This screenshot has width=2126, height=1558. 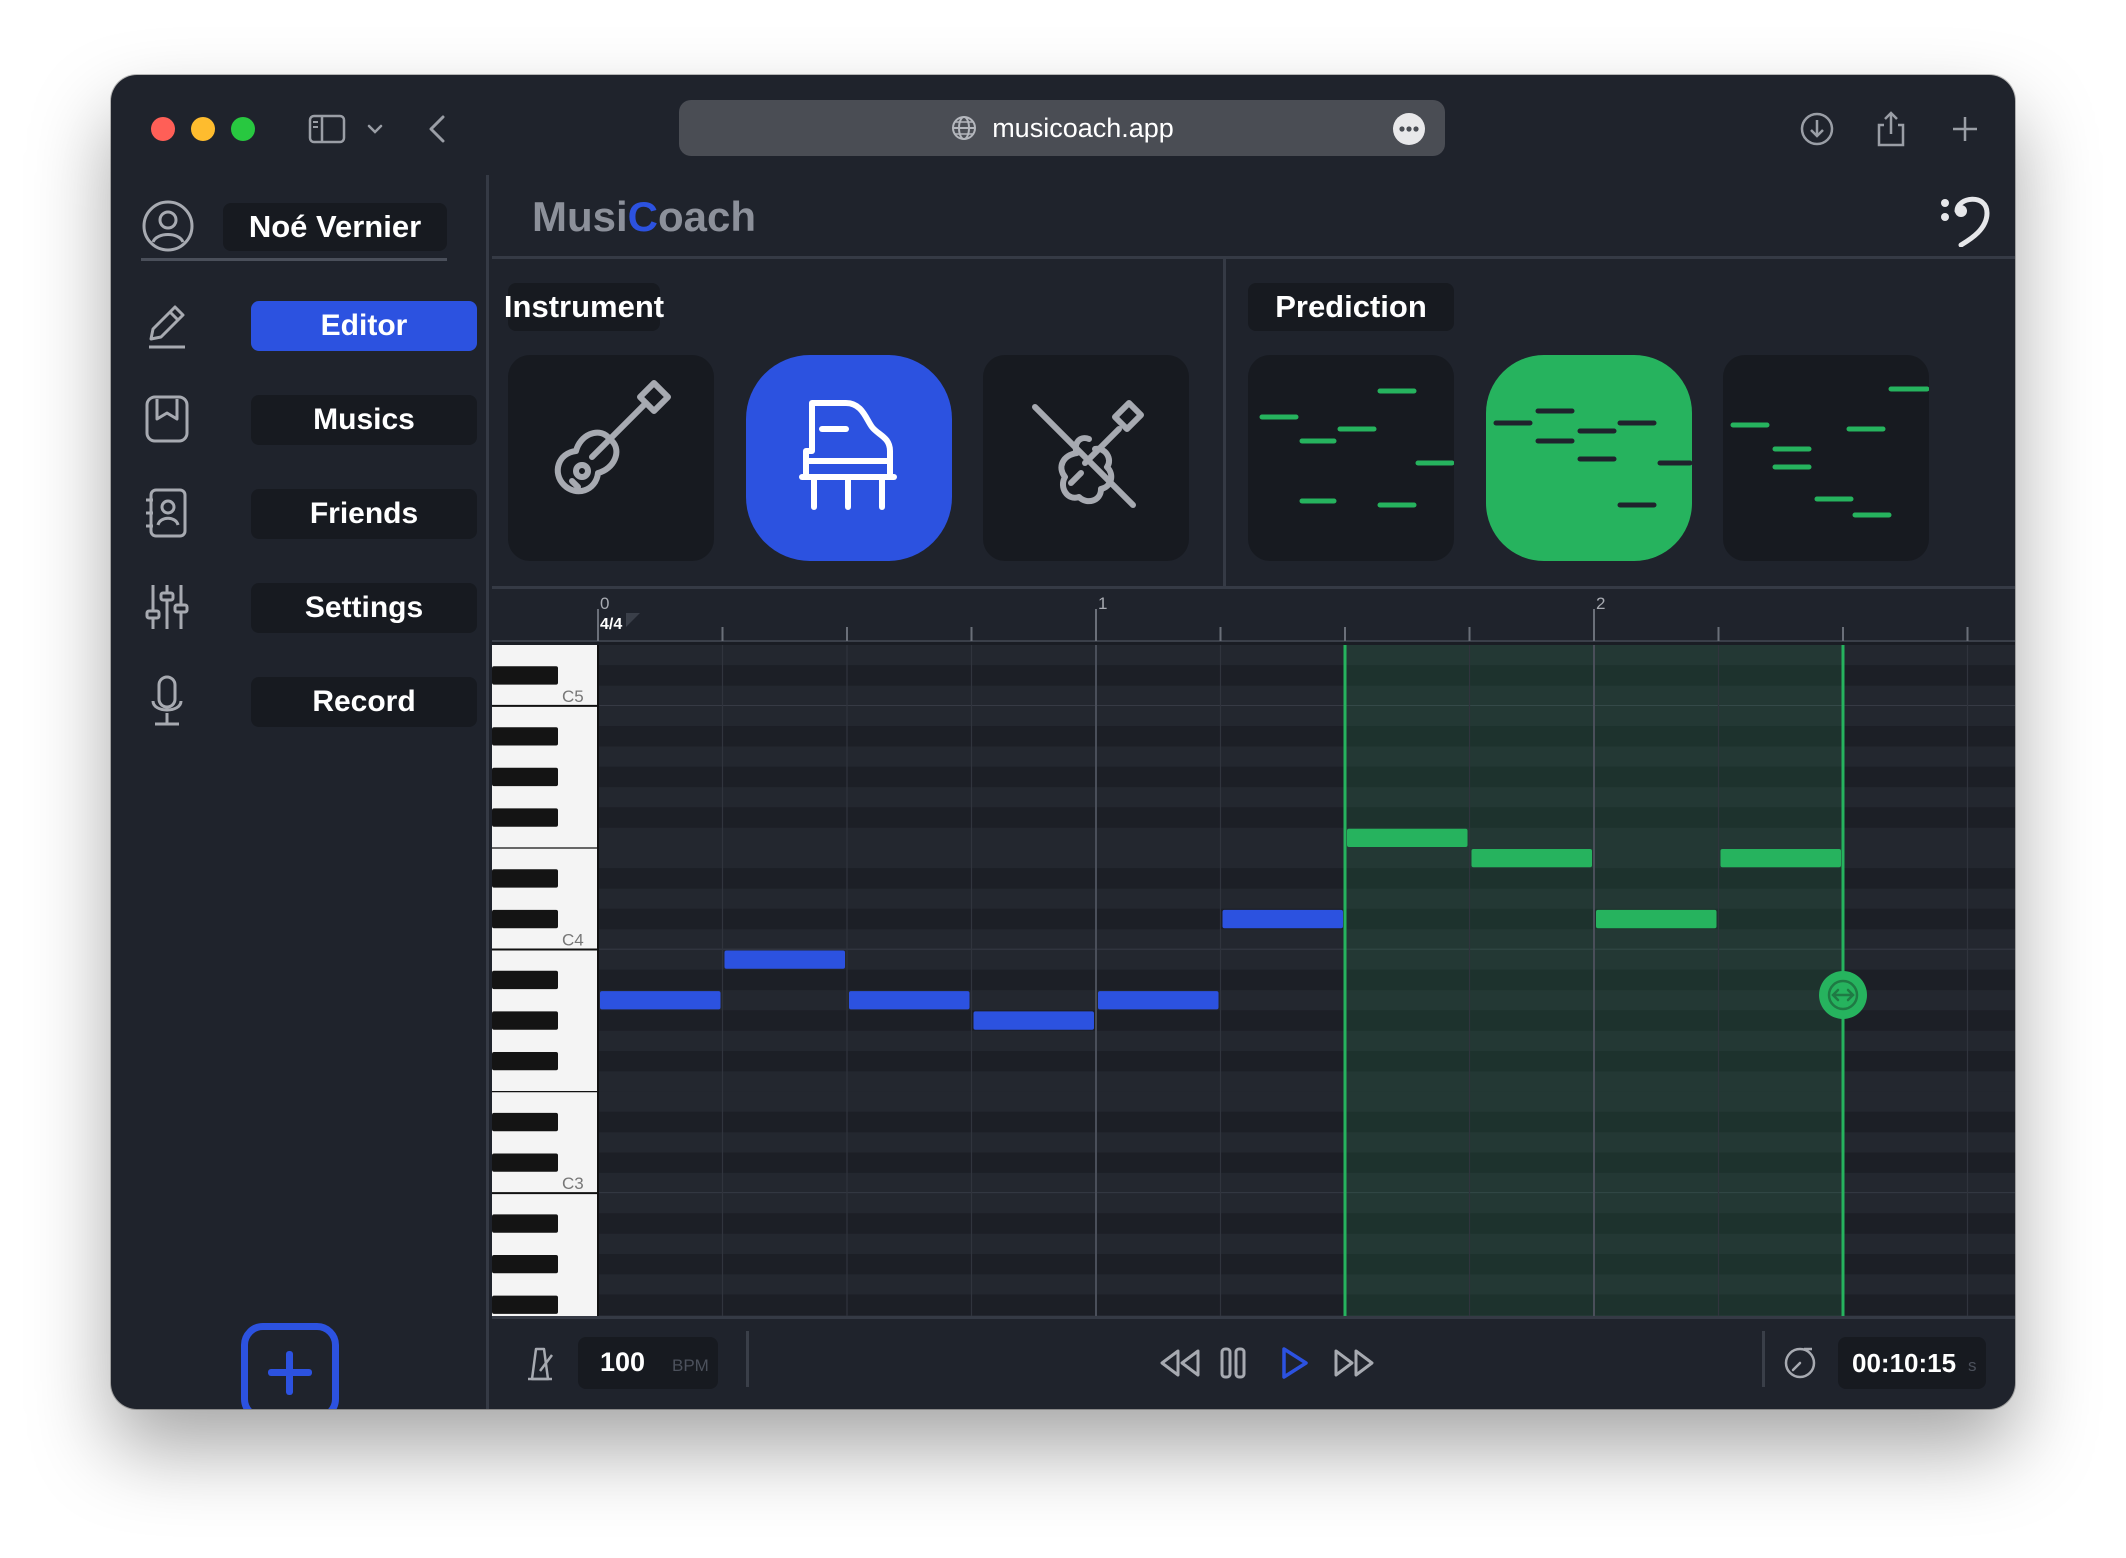 I want to click on time-unit: s, so click(x=1972, y=1365).